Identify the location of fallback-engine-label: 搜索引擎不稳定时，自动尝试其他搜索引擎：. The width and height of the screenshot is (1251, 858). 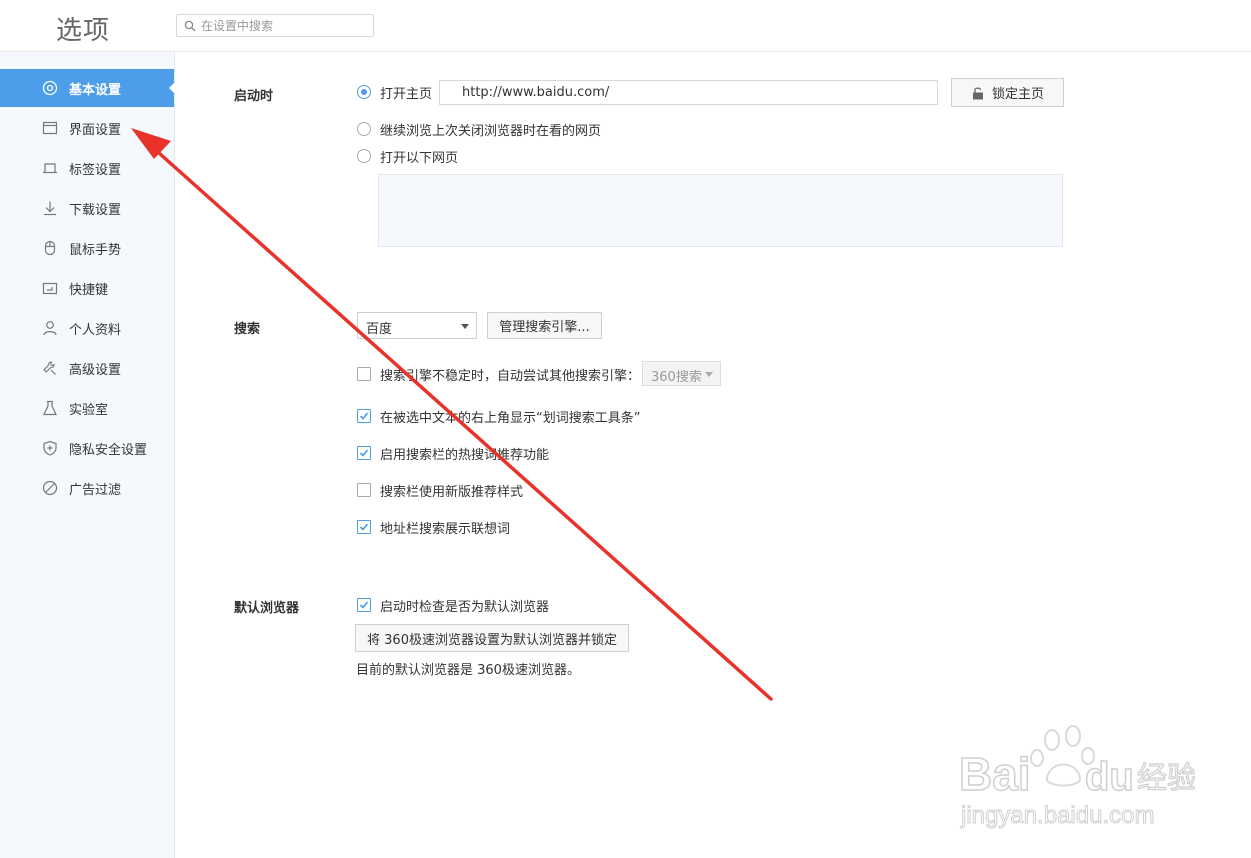
(510, 376).